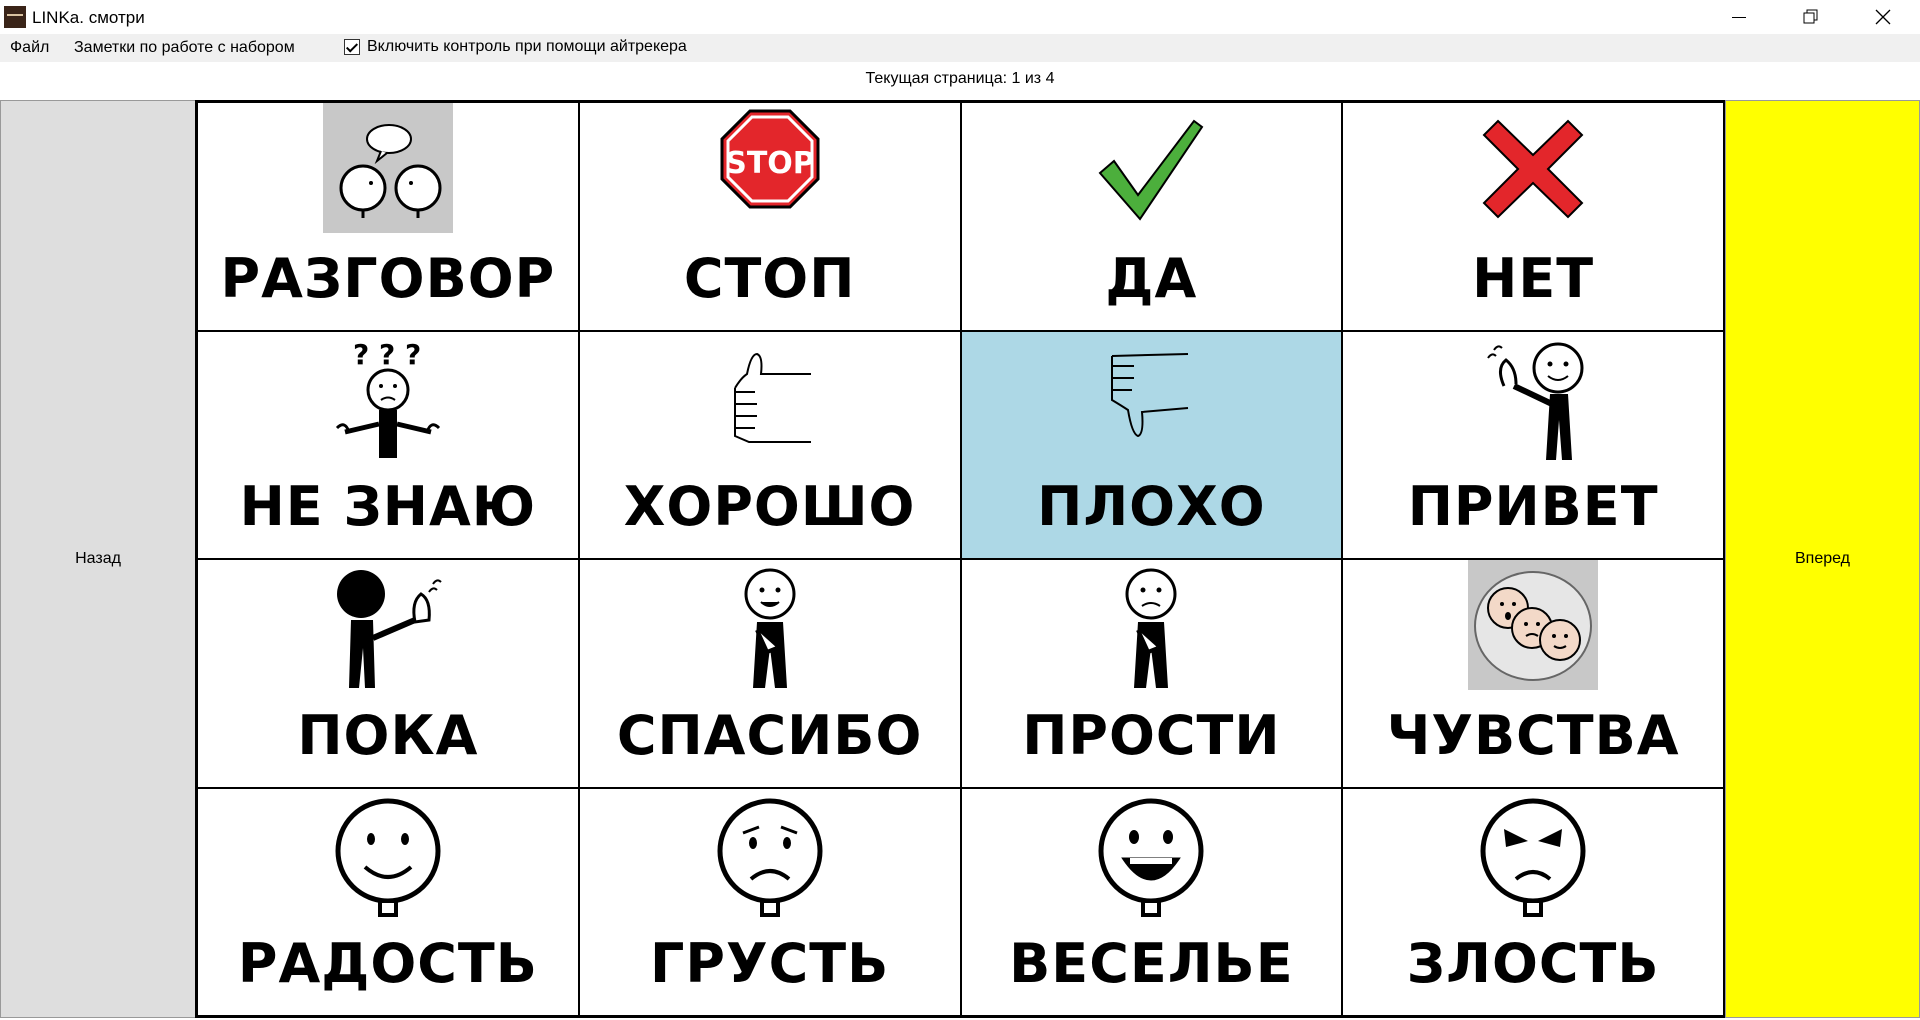 The image size is (1920, 1020). What do you see at coordinates (1533, 625) in the screenshot?
I see `feelings-icon` at bounding box center [1533, 625].